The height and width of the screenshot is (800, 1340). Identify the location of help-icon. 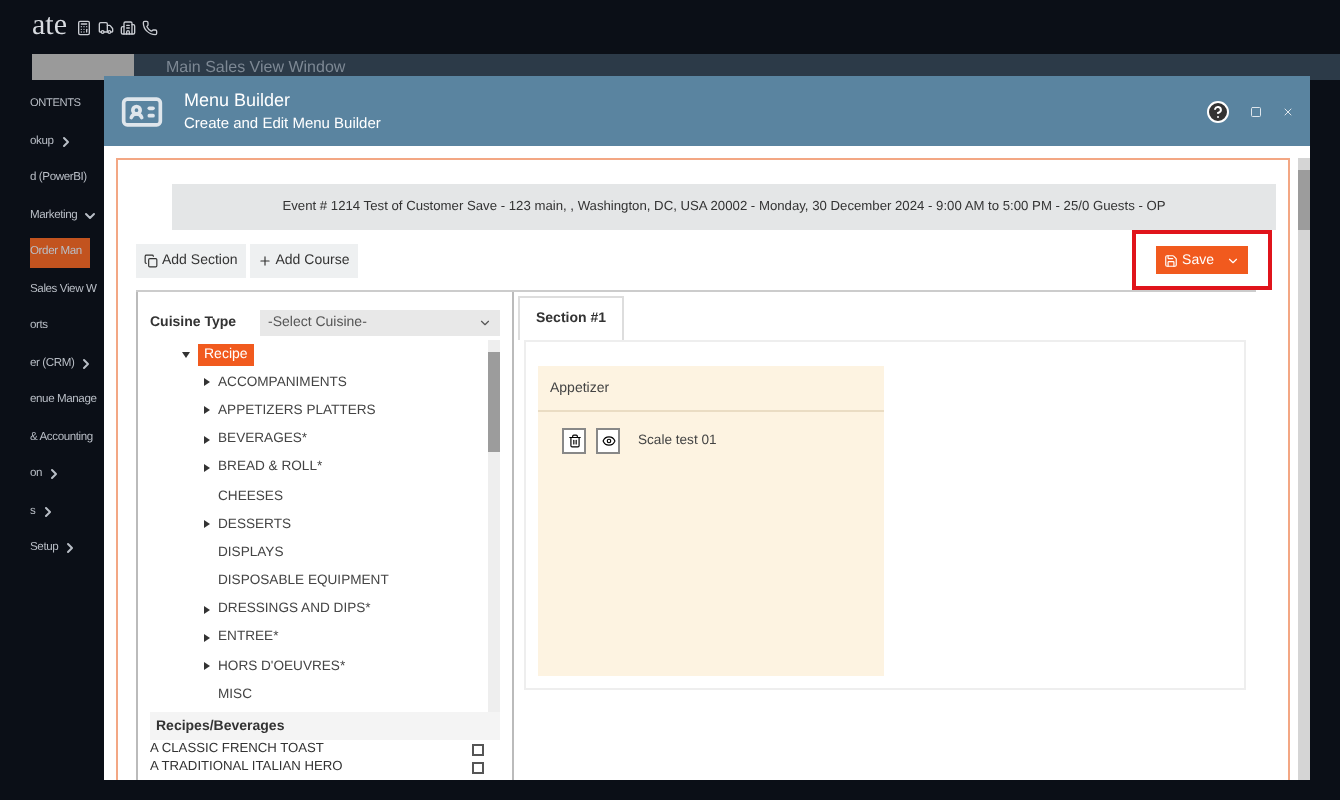
(1218, 111).